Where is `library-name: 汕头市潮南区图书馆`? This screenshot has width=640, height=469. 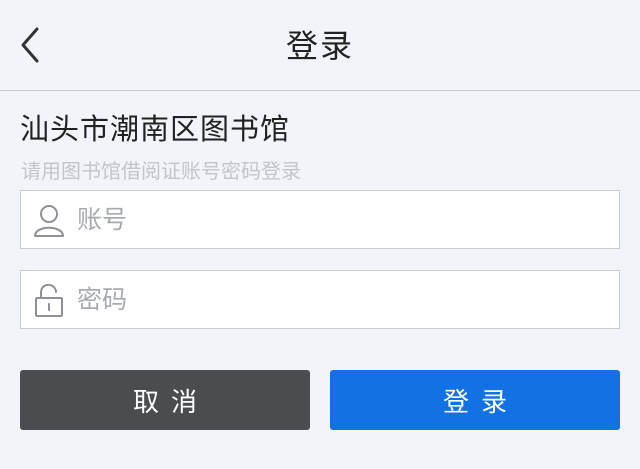 library-name: 汕头市潮南区图书馆 is located at coordinates (155, 129).